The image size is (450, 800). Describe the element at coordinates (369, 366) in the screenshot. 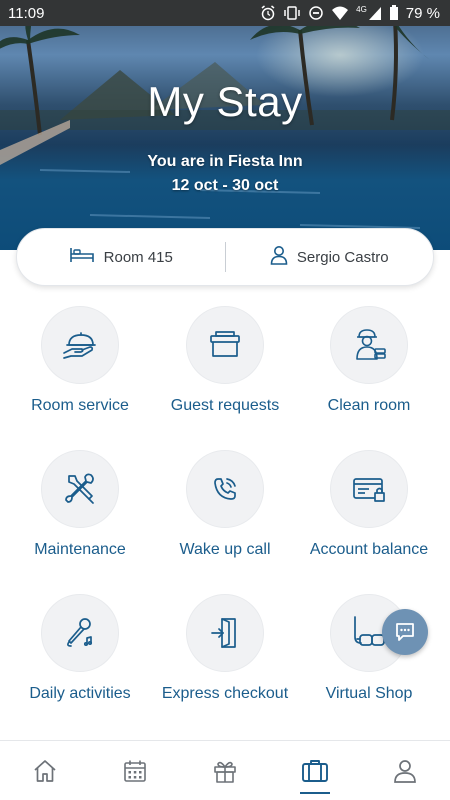

I see `clean-room-button: Clean room` at that location.